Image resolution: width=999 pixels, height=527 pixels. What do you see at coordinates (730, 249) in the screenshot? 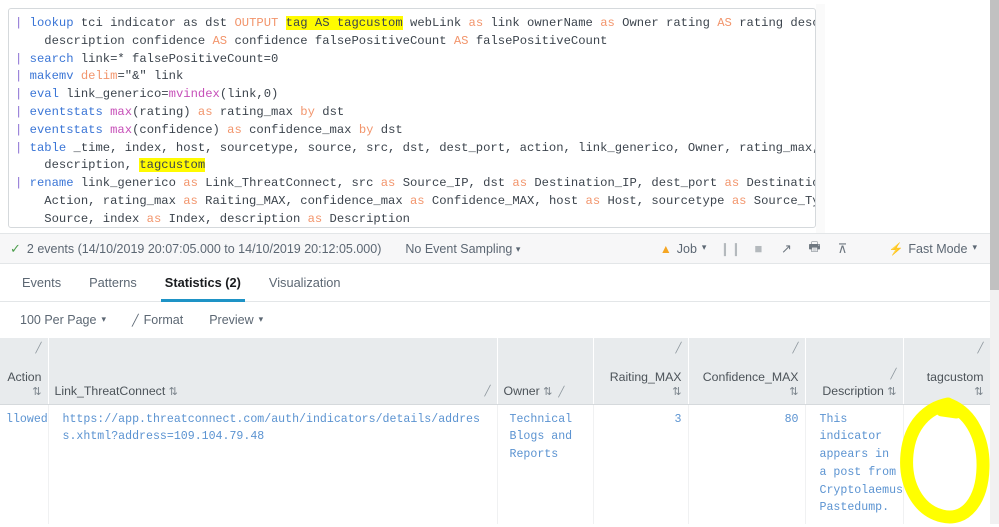
I see `pause-icon: ❙❙` at bounding box center [730, 249].